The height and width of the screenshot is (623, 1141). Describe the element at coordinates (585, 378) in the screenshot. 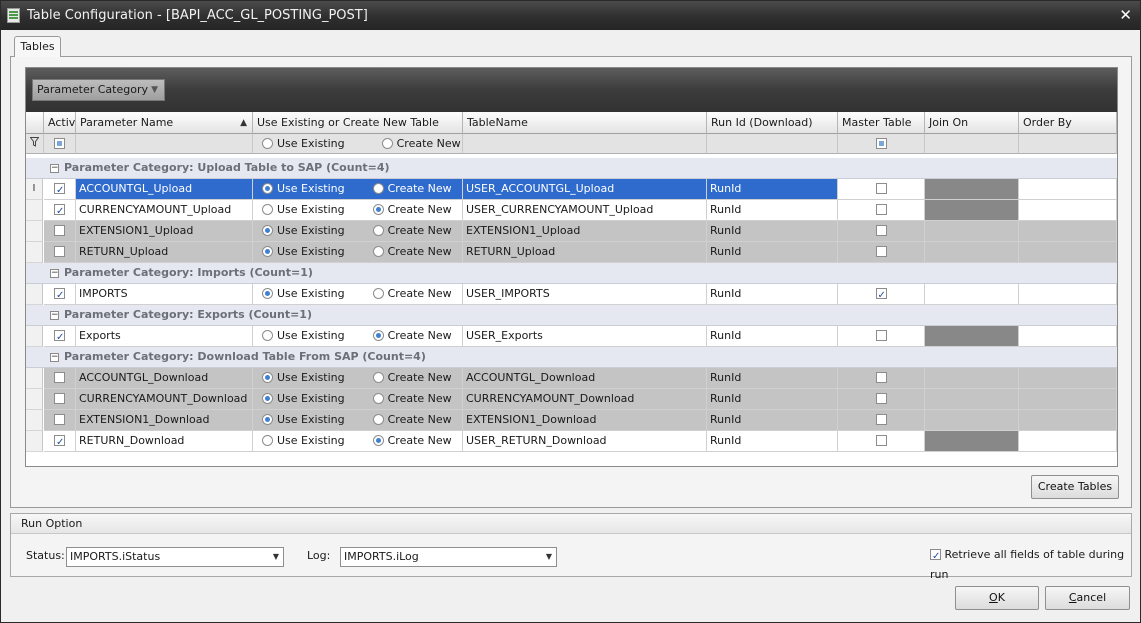

I see `table-cell-table: ACCOUNTGL_Download` at that location.